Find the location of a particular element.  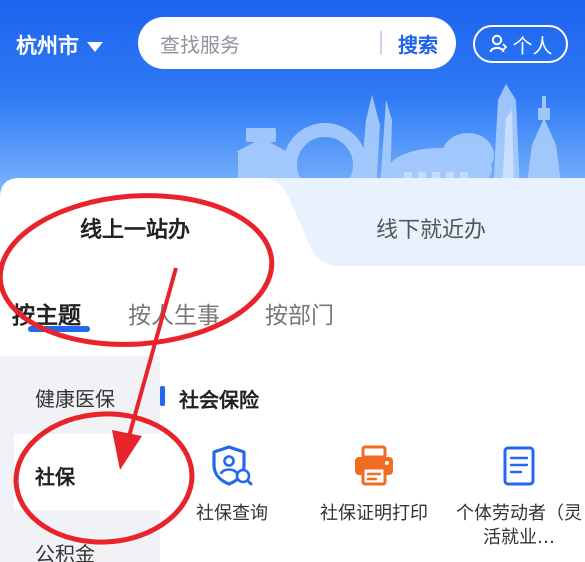

city-selector: 杭州市 is located at coordinates (59, 45).